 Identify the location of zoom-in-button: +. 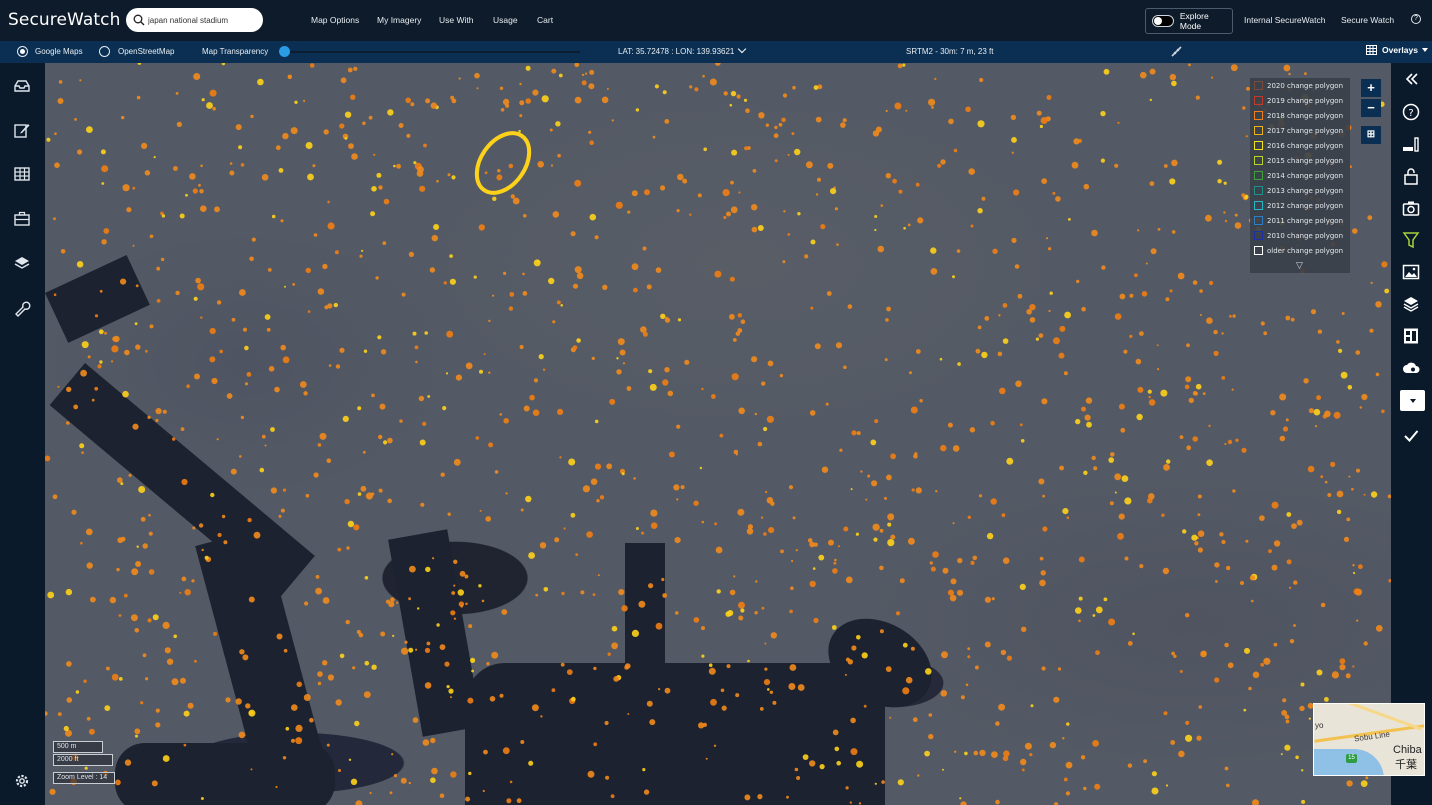
(1371, 88).